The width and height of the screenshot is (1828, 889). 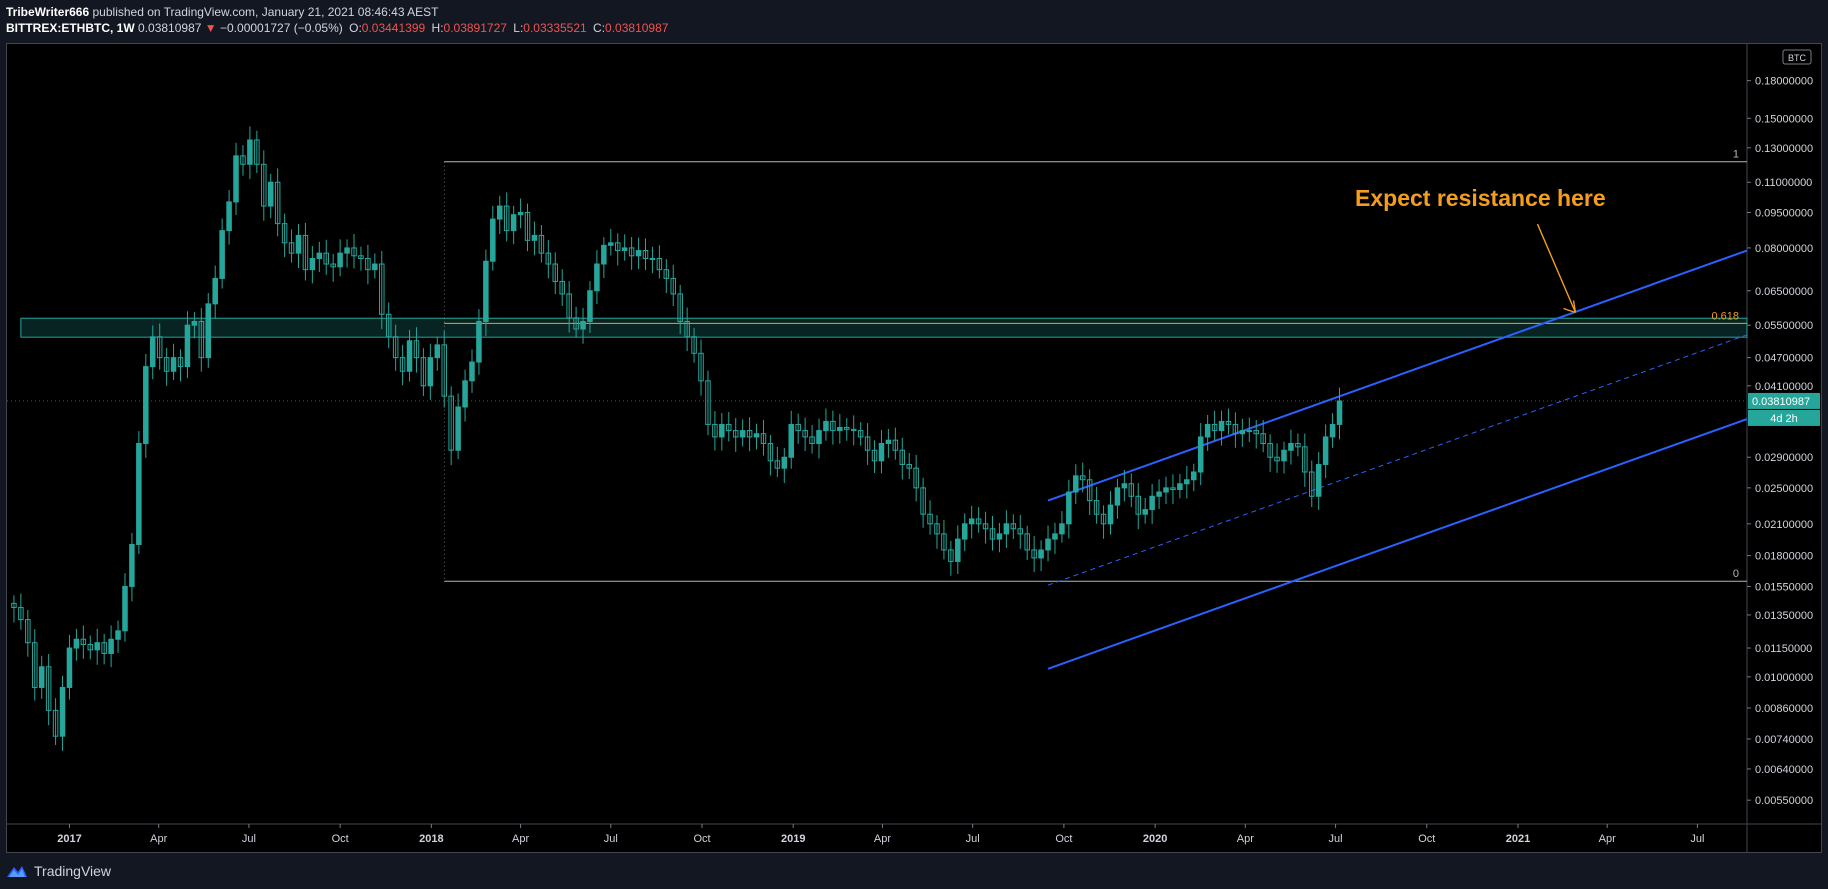 I want to click on price-tick-label: 0.02900000, so click(x=1784, y=458).